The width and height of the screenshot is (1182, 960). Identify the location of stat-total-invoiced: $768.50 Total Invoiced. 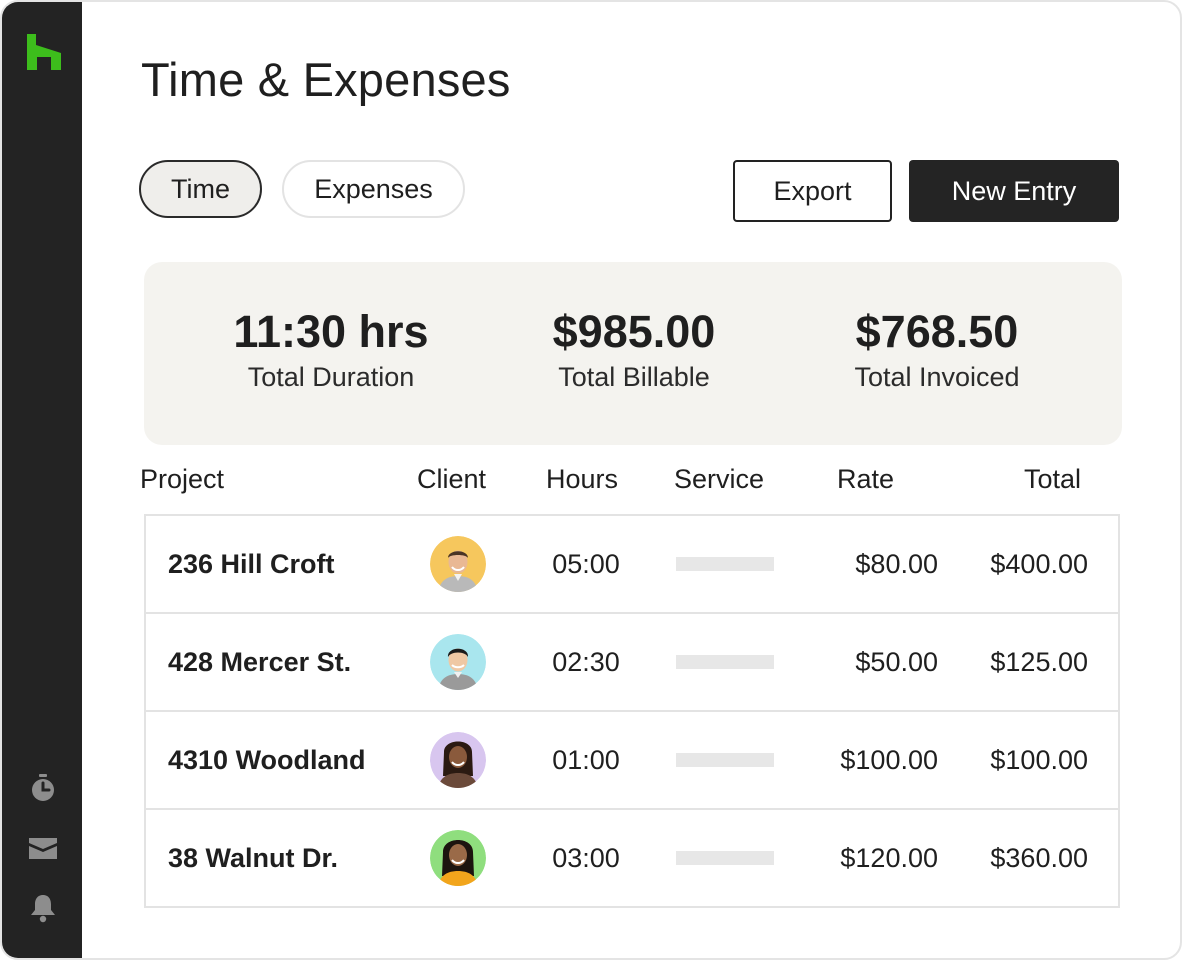
(937, 349).